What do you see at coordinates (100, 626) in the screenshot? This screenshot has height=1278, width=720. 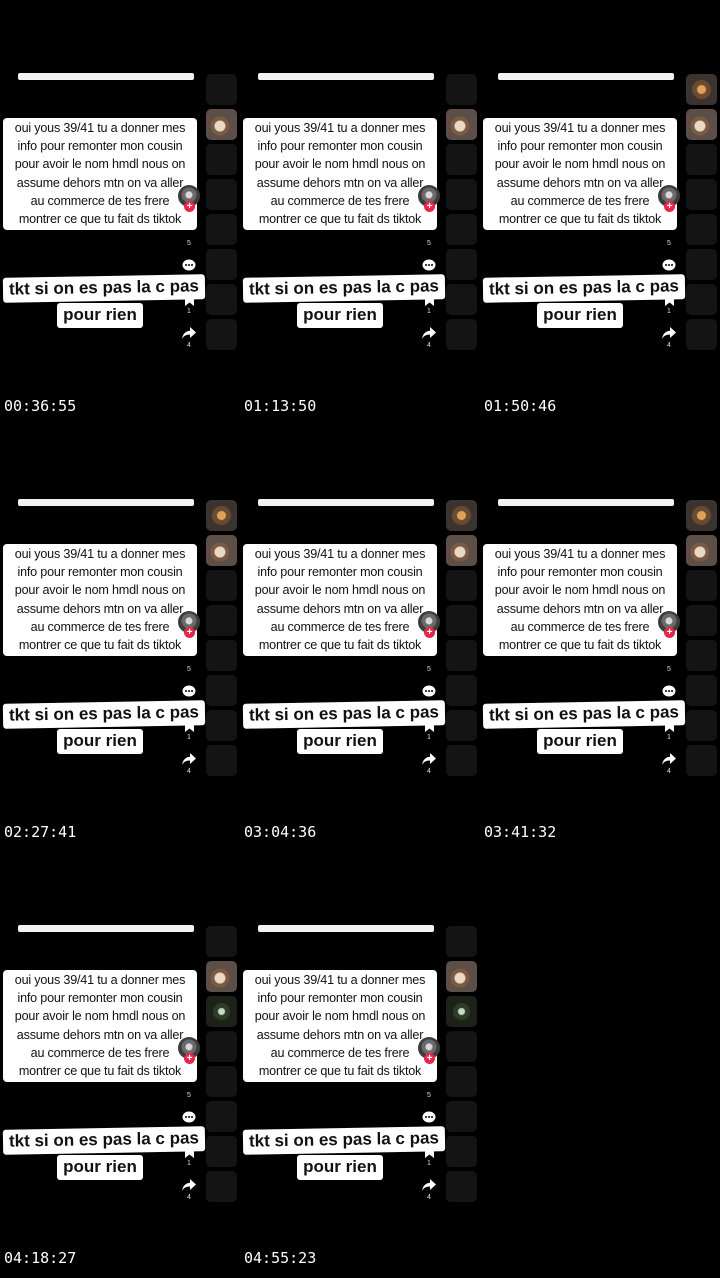 I see `caption-line: au commerce de tes frere` at bounding box center [100, 626].